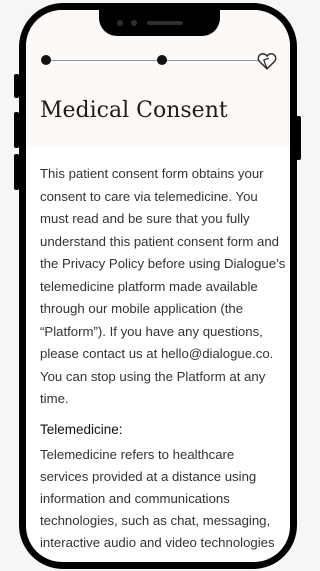 The image size is (320, 571). I want to click on speaker-grille, so click(165, 23).